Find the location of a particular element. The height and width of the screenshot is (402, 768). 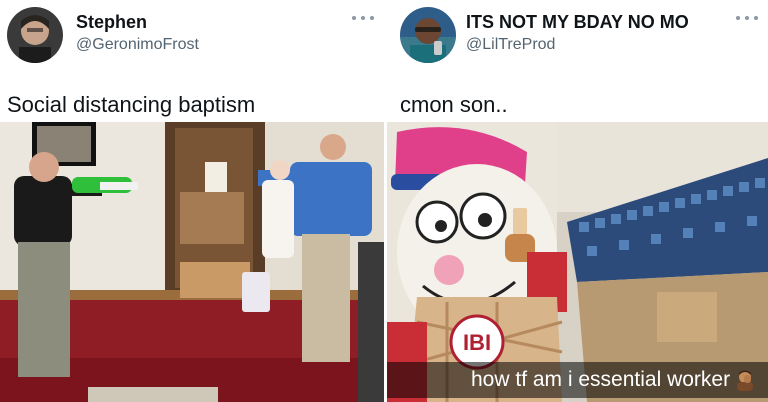

author-name: ITS NOT MY BDAY NO MO is located at coordinates (577, 22).